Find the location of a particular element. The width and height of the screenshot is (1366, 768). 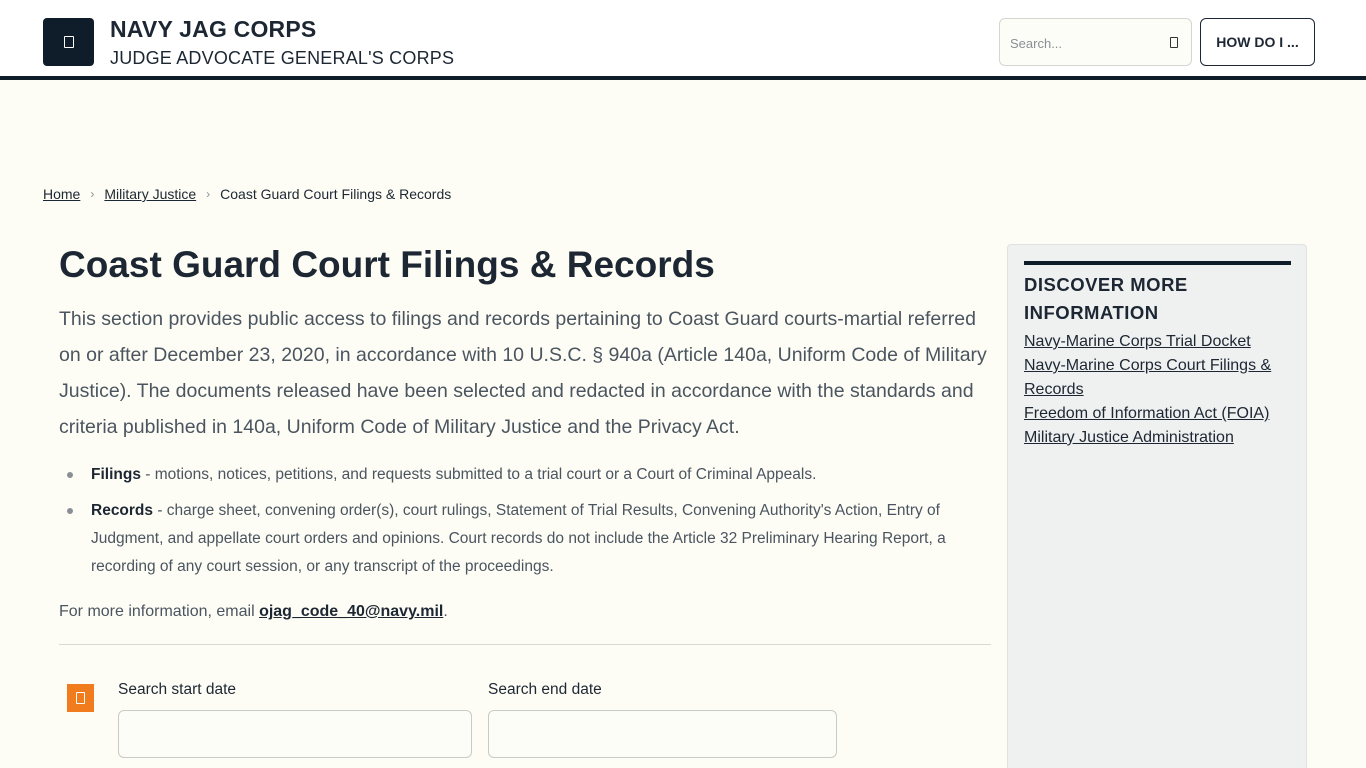

shield-icon is located at coordinates (68, 42).